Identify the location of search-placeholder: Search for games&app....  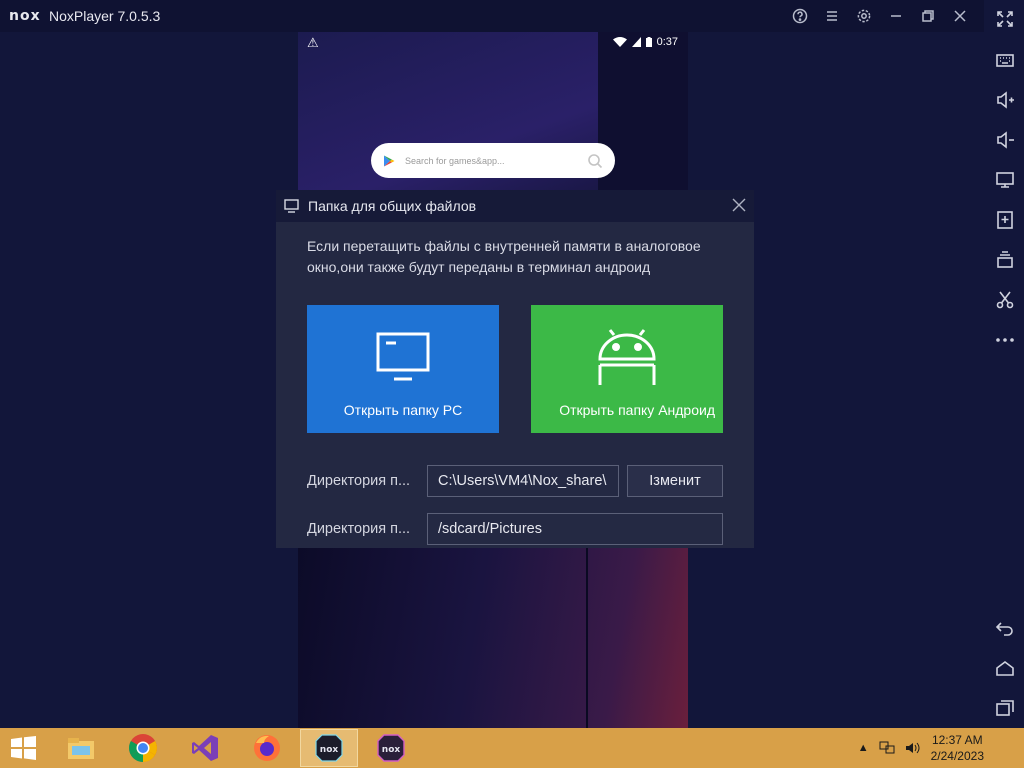
(496, 161).